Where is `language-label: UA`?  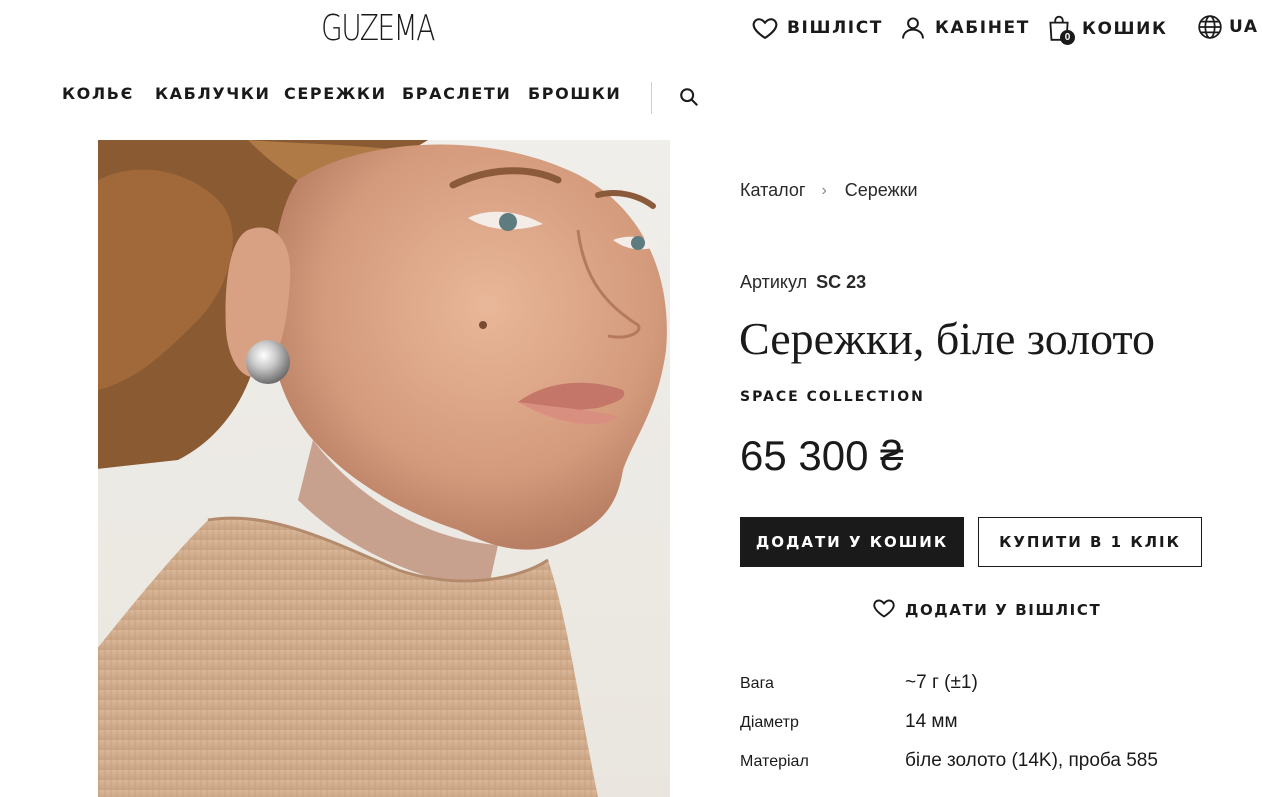
language-label: UA is located at coordinates (1244, 27).